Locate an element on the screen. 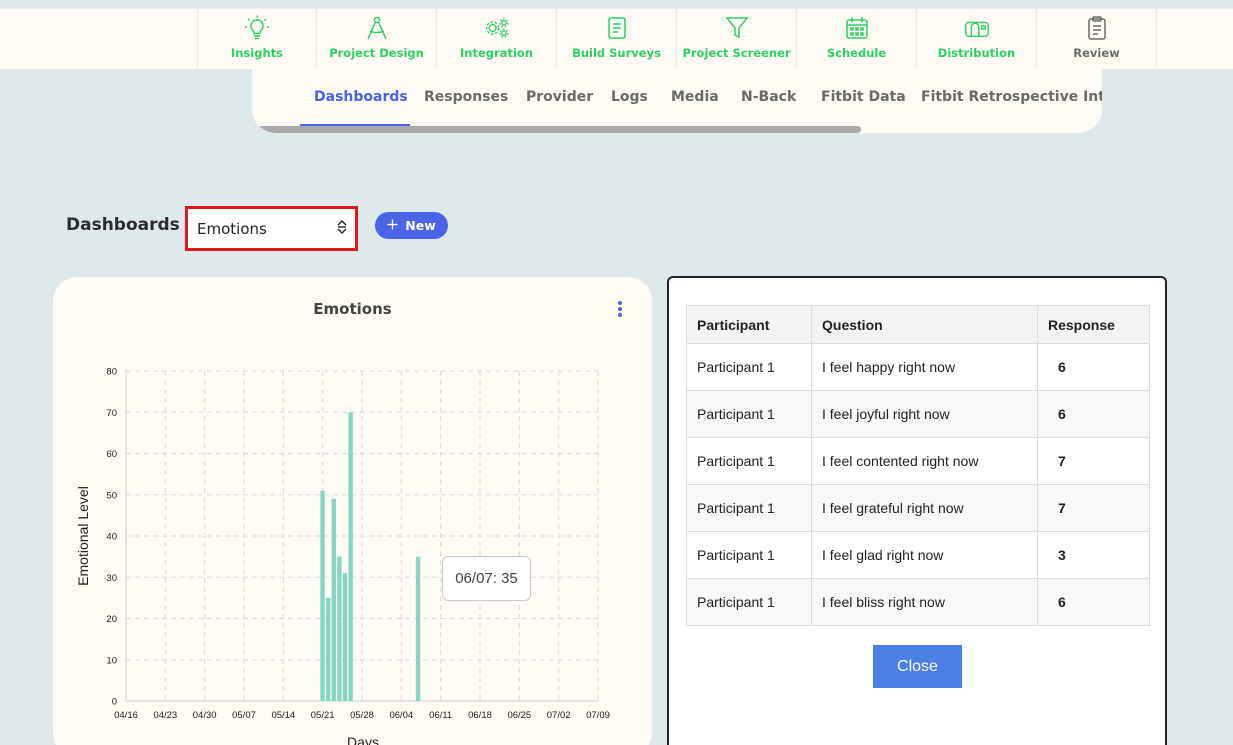 The height and width of the screenshot is (745, 1233). tabs-scrollbar is located at coordinates (556, 129).